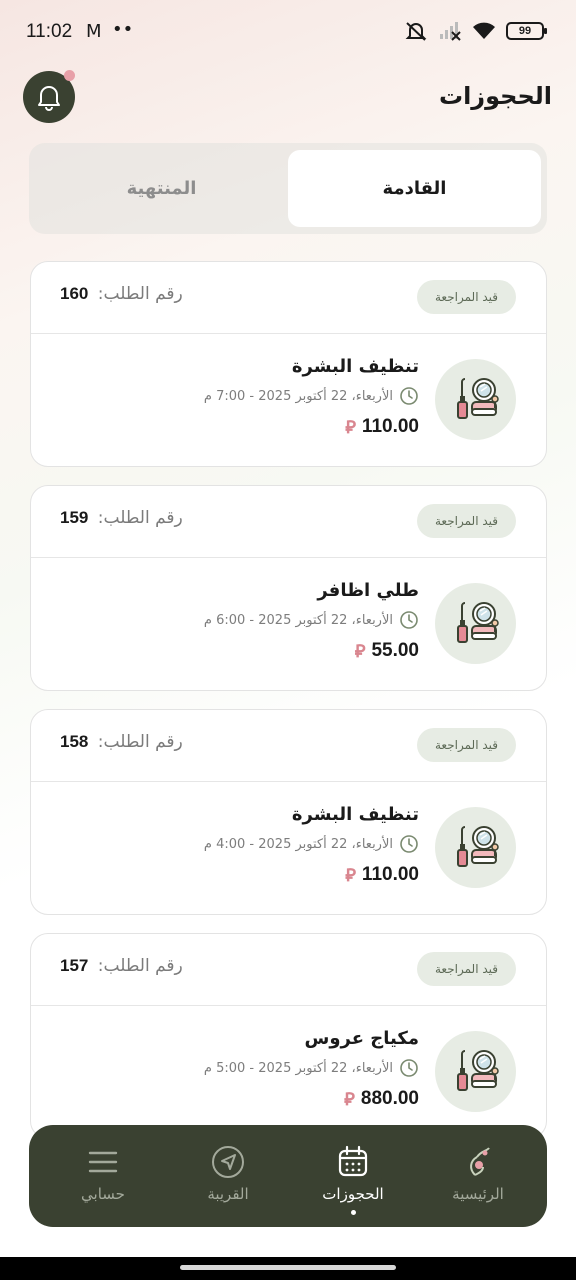  Describe the element at coordinates (416, 31) in the screenshot. I see `silent-icon` at that location.